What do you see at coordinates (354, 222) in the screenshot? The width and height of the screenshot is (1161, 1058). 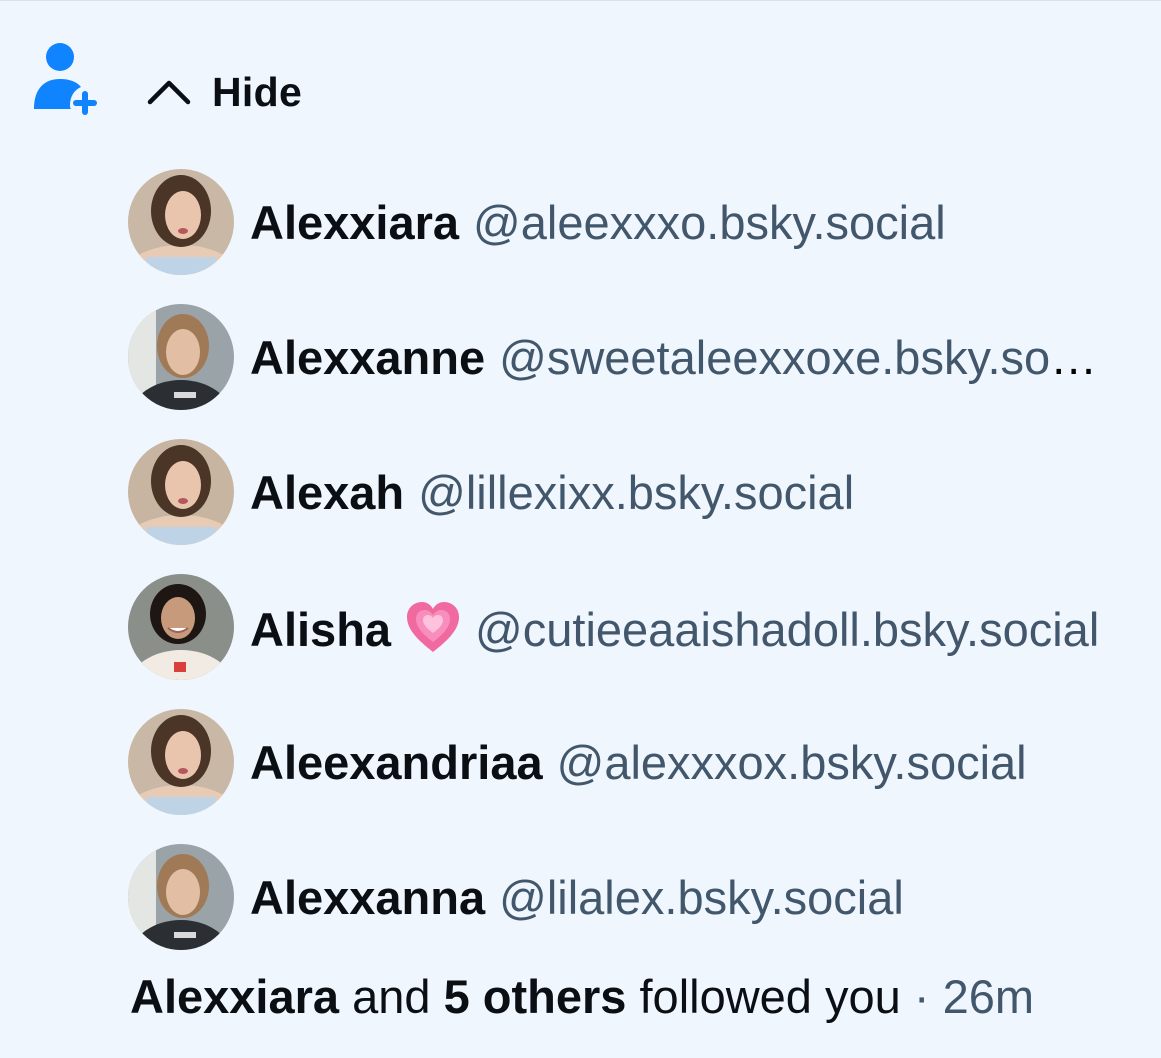 I see `display-name: Alexxiara` at bounding box center [354, 222].